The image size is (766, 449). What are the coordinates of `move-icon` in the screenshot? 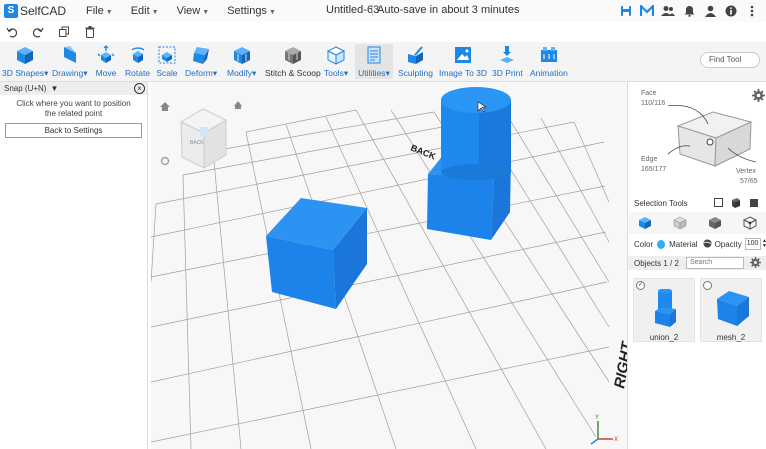 It's located at (106, 55).